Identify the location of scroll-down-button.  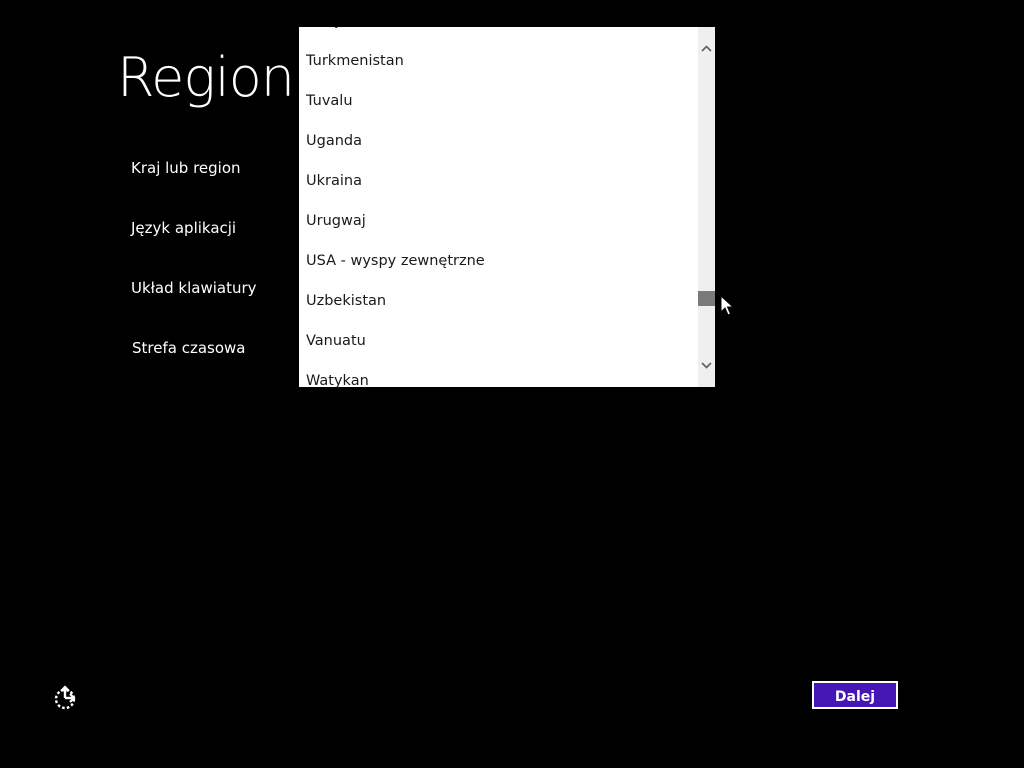
(706, 365).